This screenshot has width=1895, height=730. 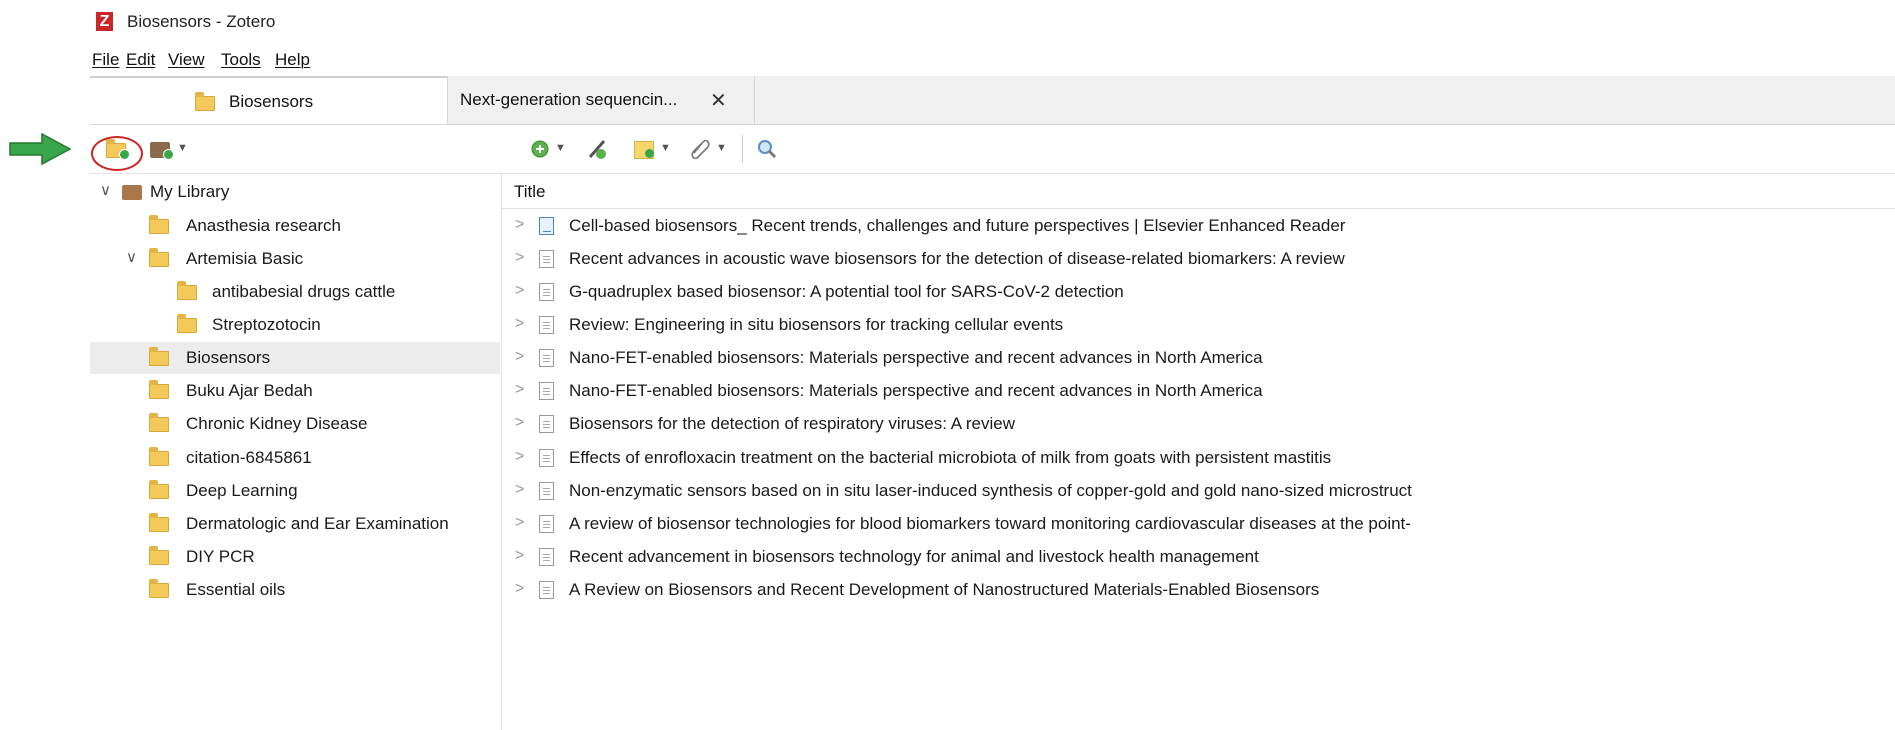 What do you see at coordinates (295, 325) in the screenshot?
I see `tree-item-streptozotocin: Streptozotocin` at bounding box center [295, 325].